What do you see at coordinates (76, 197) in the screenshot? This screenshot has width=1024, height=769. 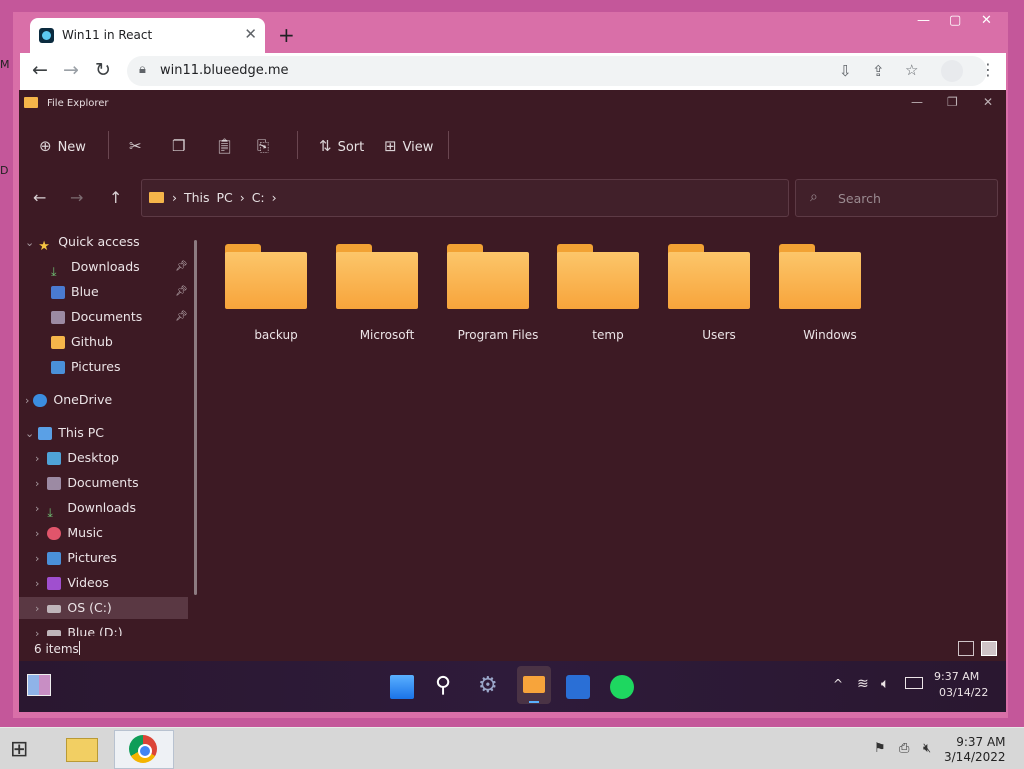 I see `explorer-forward-icon: →` at bounding box center [76, 197].